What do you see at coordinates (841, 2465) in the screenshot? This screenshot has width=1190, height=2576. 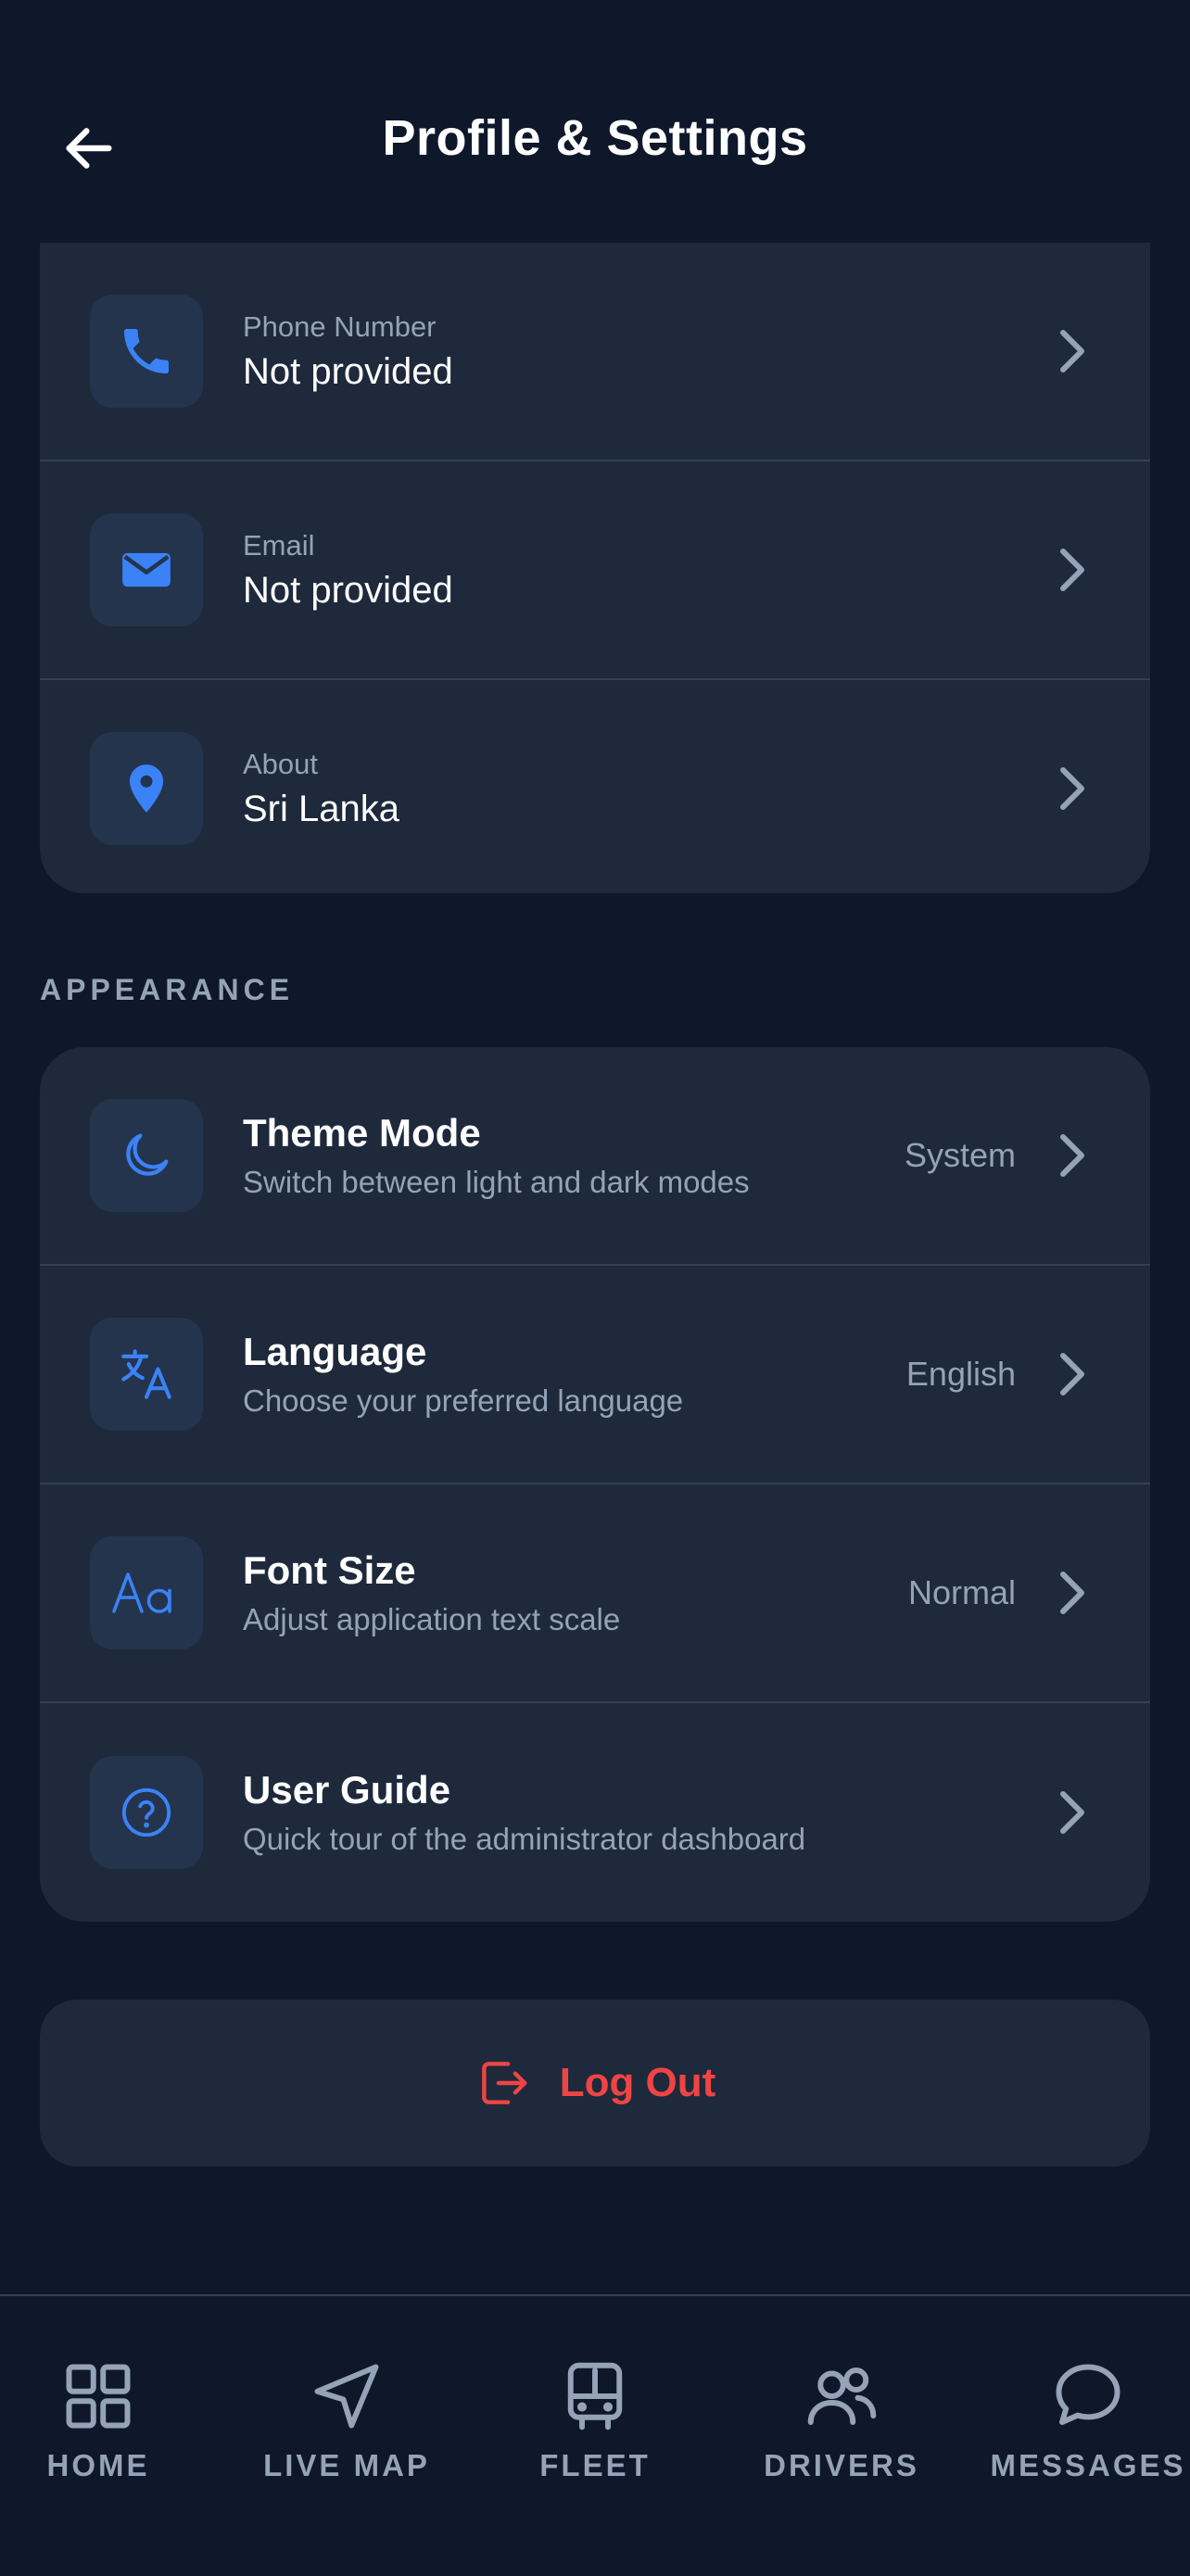 I see `tab-drivers-label: DRIVERS` at bounding box center [841, 2465].